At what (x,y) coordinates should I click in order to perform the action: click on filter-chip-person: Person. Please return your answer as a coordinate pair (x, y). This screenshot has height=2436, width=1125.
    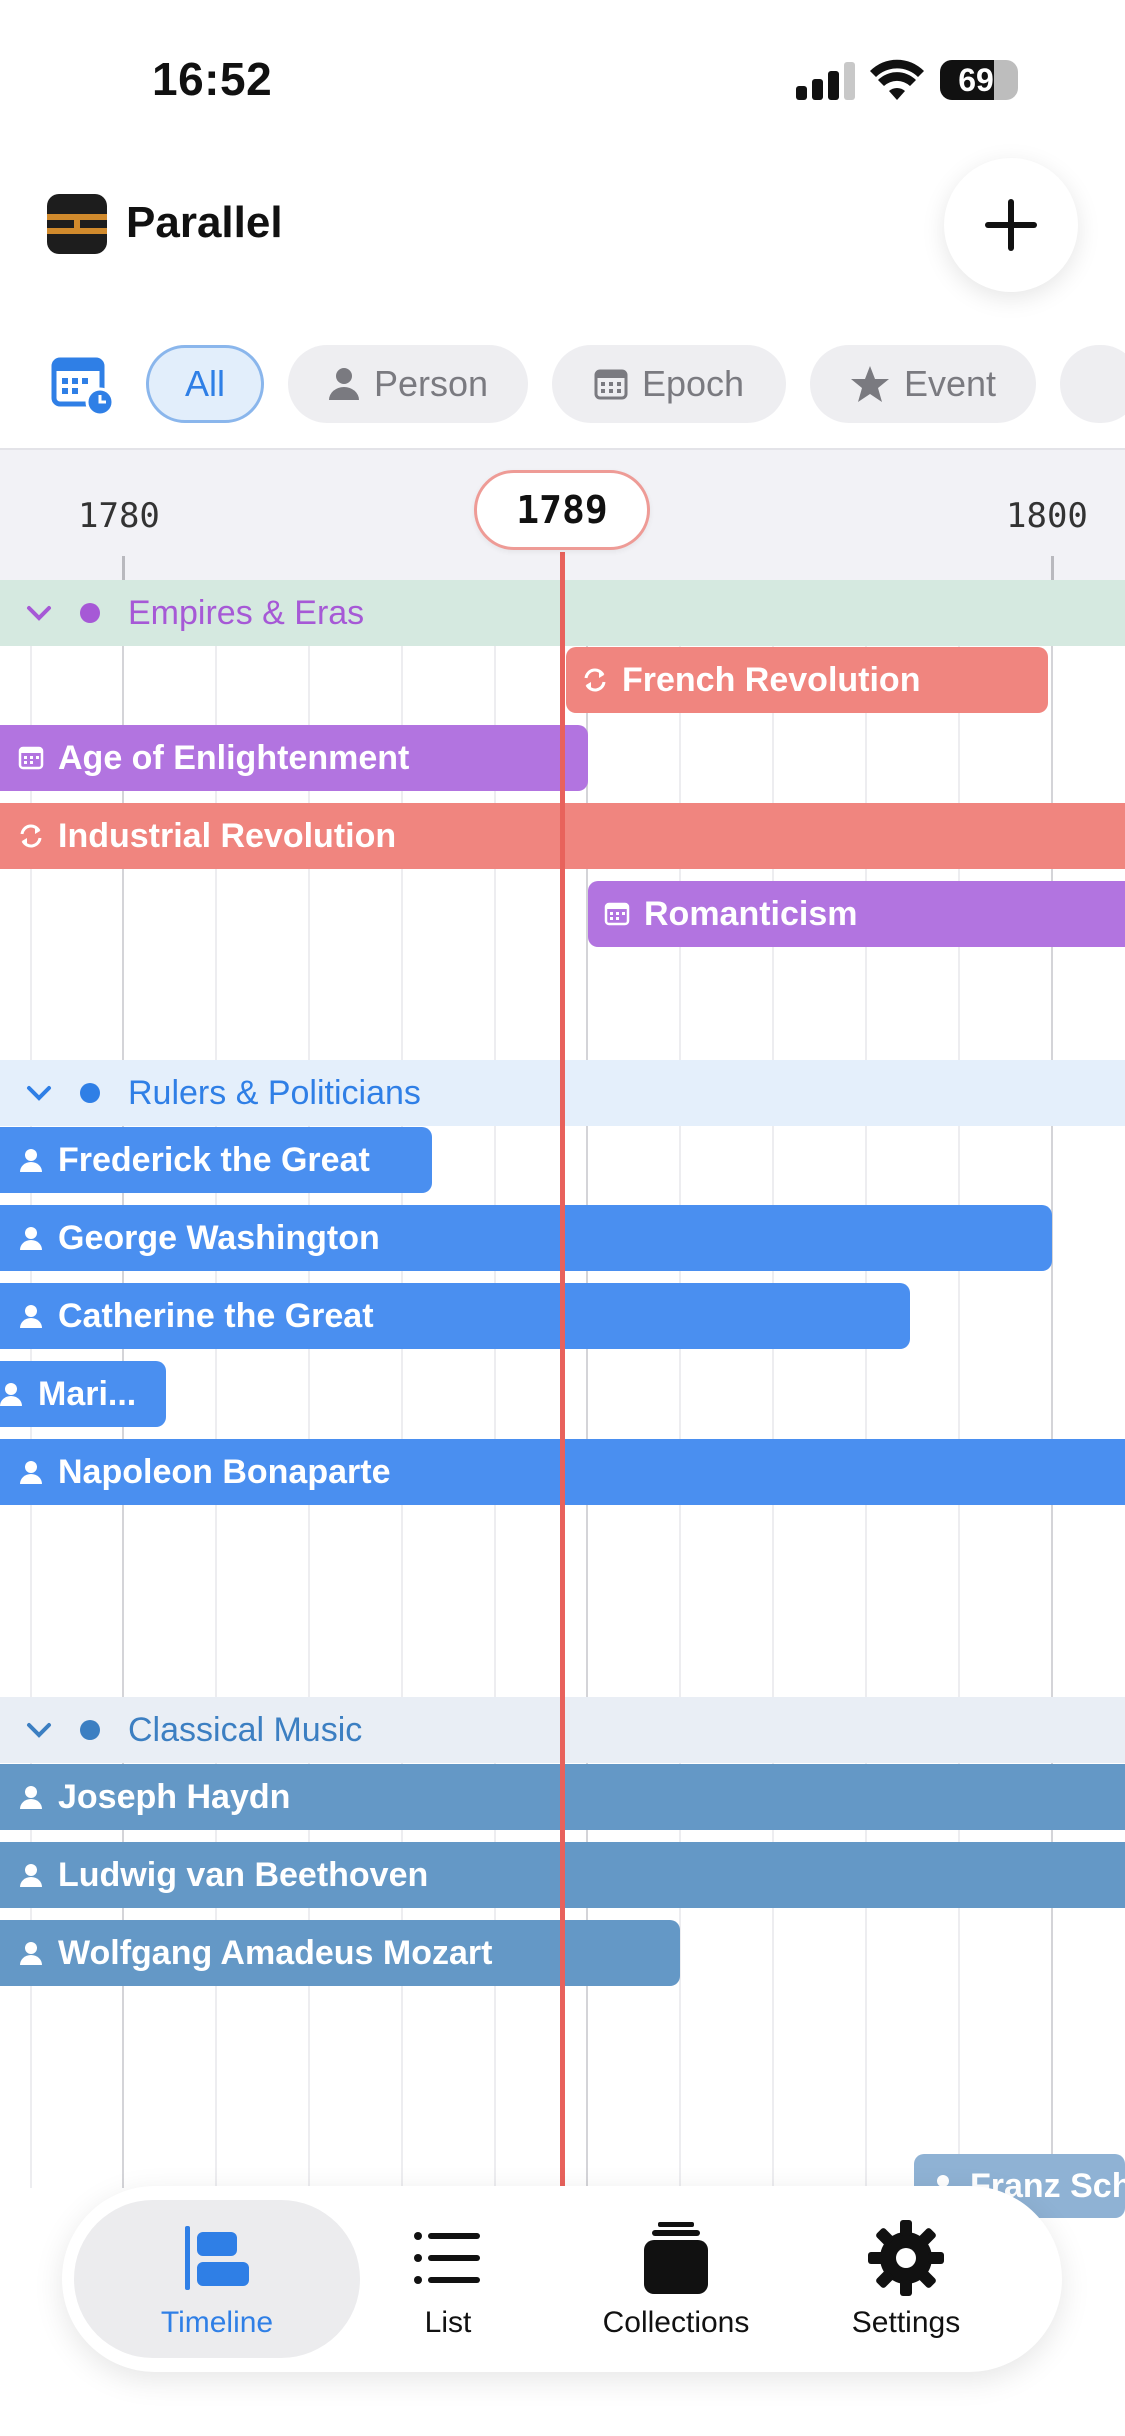
    Looking at the image, I should click on (408, 384).